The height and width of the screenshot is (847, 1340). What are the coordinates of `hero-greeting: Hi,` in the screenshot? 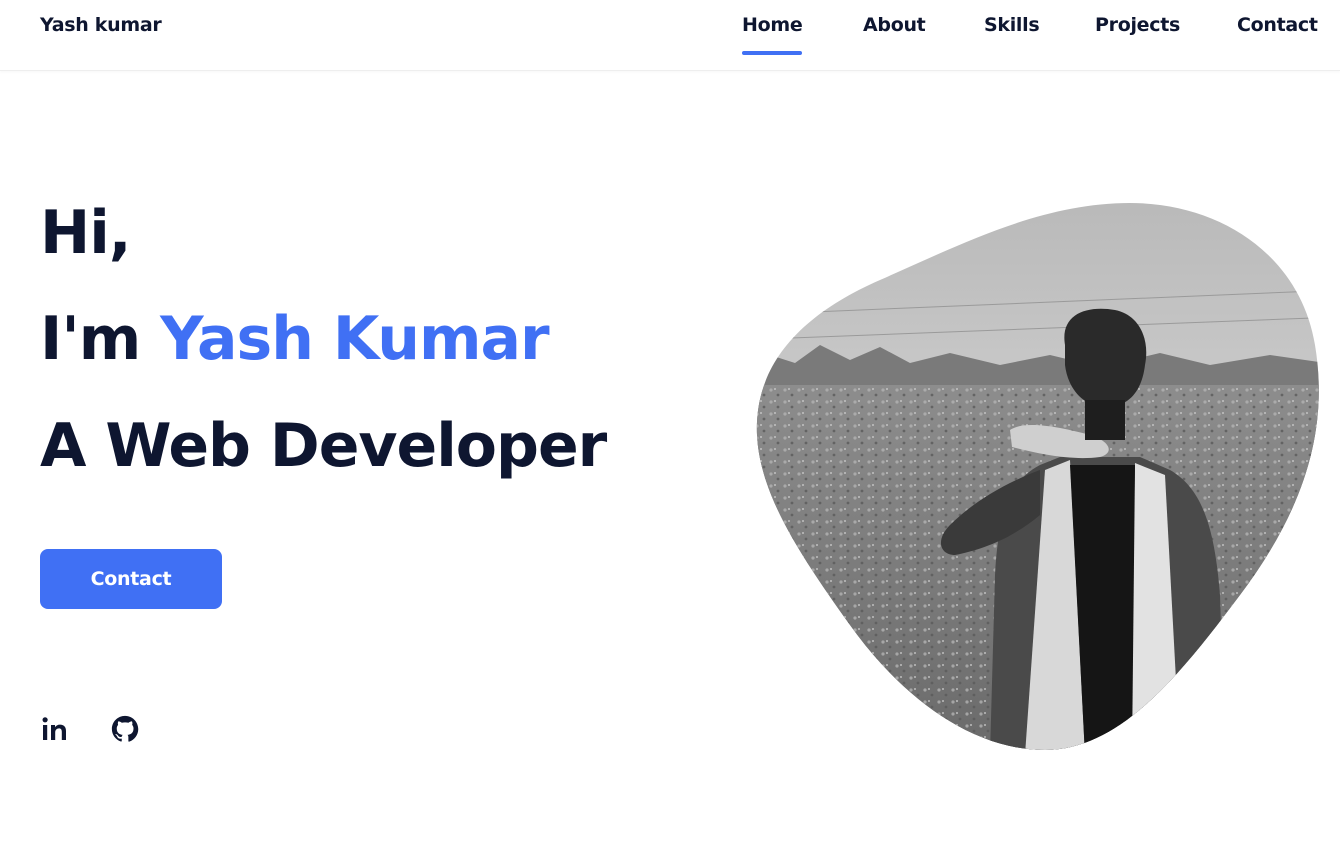 It's located at (86, 233).